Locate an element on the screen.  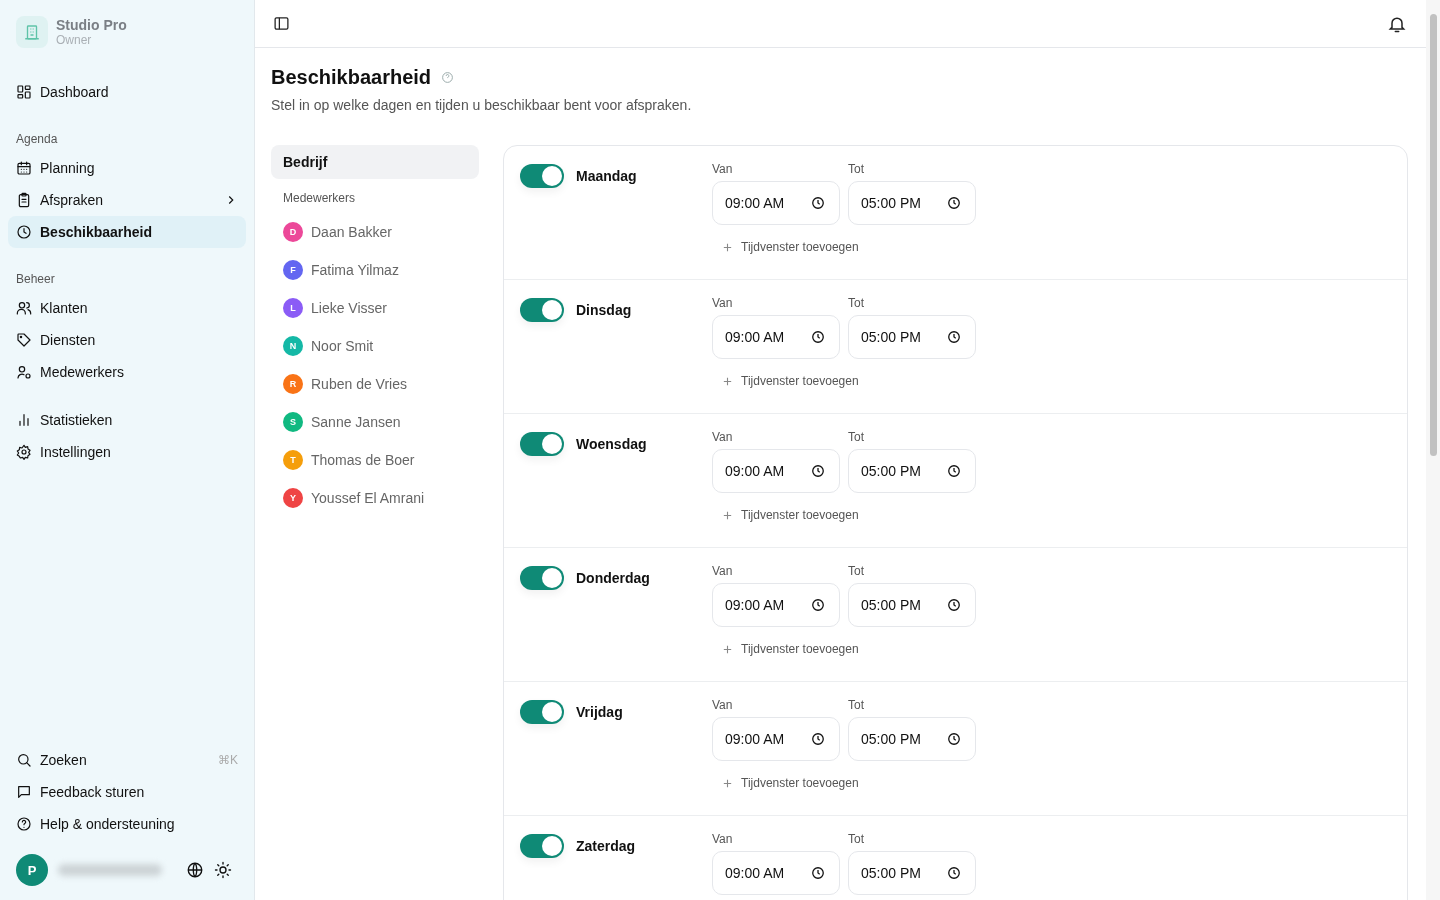
scope-item: Bedrijf is located at coordinates (375, 162).